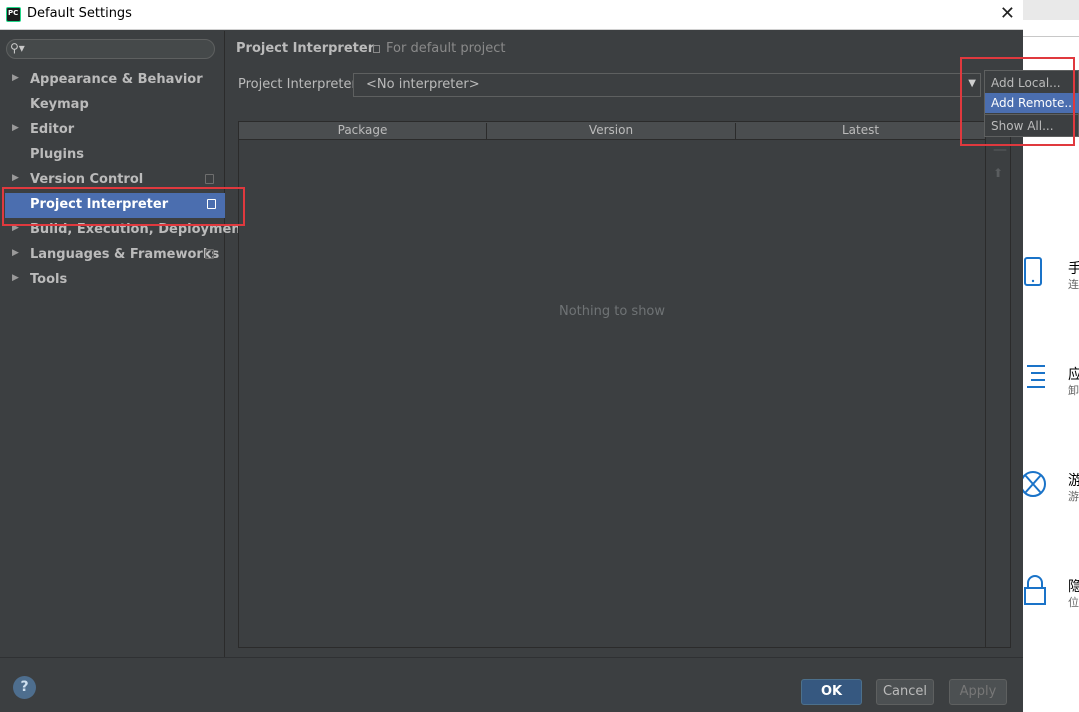 The height and width of the screenshot is (712, 1079). Describe the element at coordinates (998, 173) in the screenshot. I see `upgrade-package-icon: ⬆` at that location.